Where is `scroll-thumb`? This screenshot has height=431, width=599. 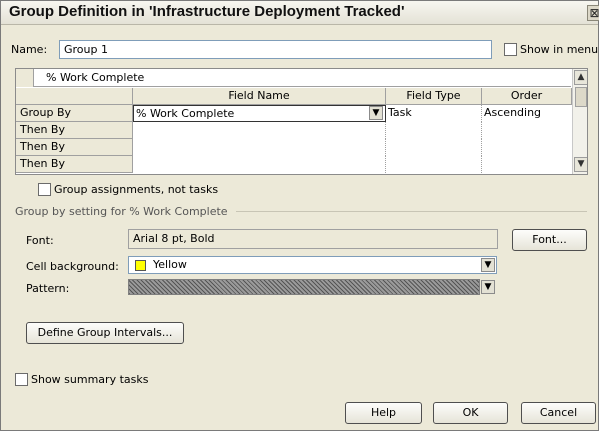 scroll-thumb is located at coordinates (581, 97).